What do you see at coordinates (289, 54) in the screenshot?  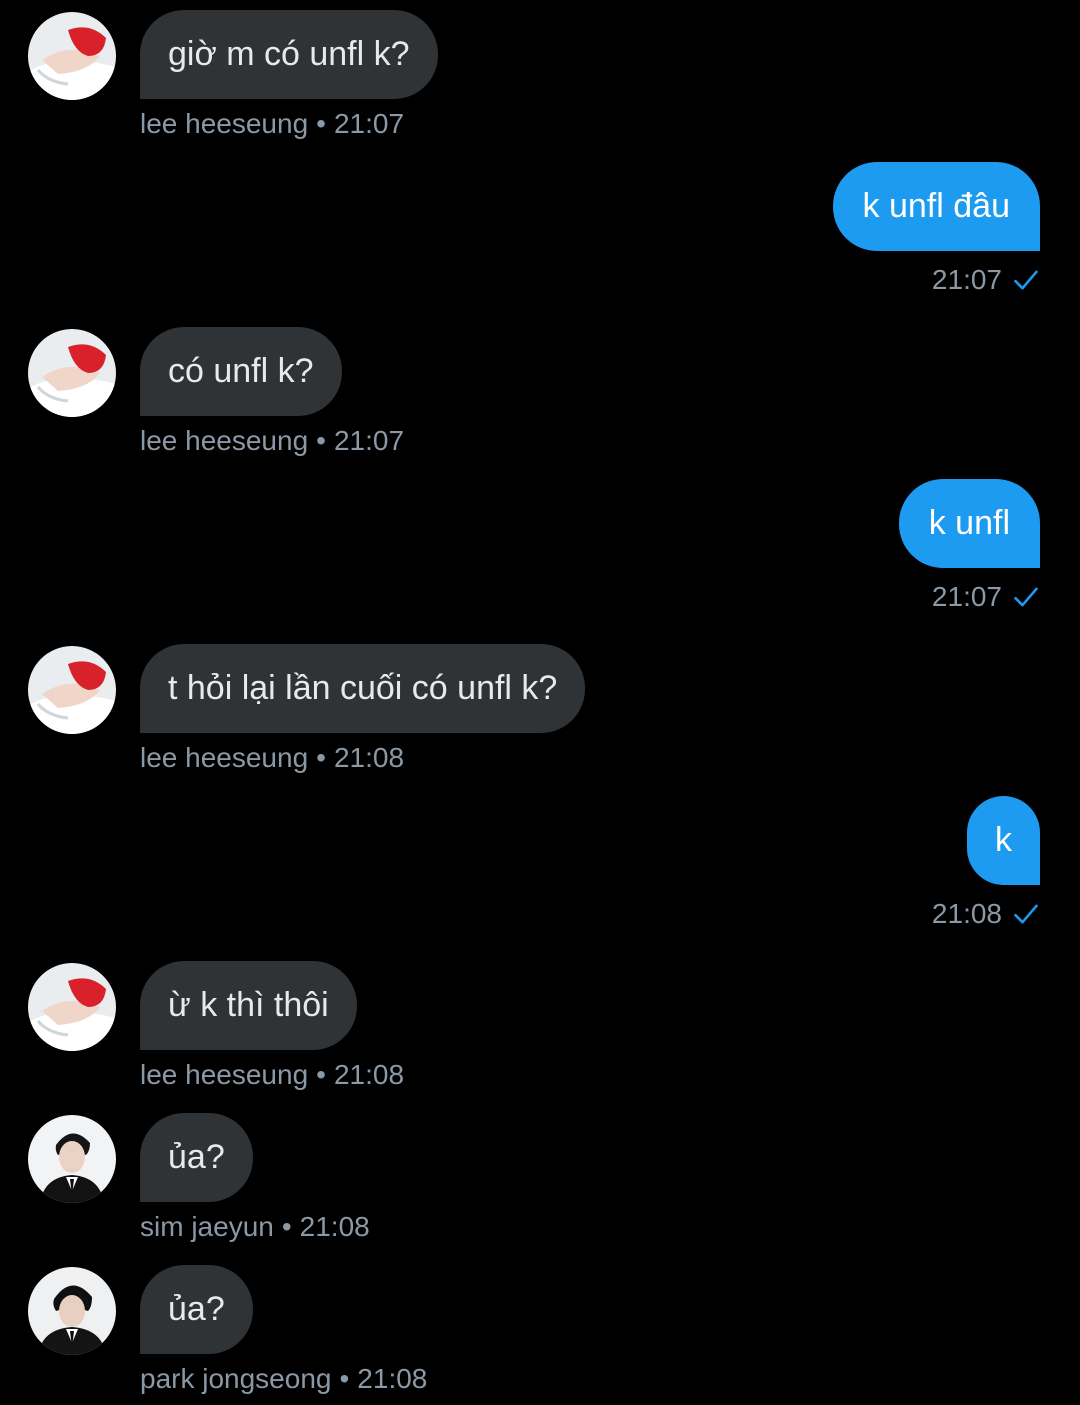 I see `message-bubble: giờ m có unfl k?` at bounding box center [289, 54].